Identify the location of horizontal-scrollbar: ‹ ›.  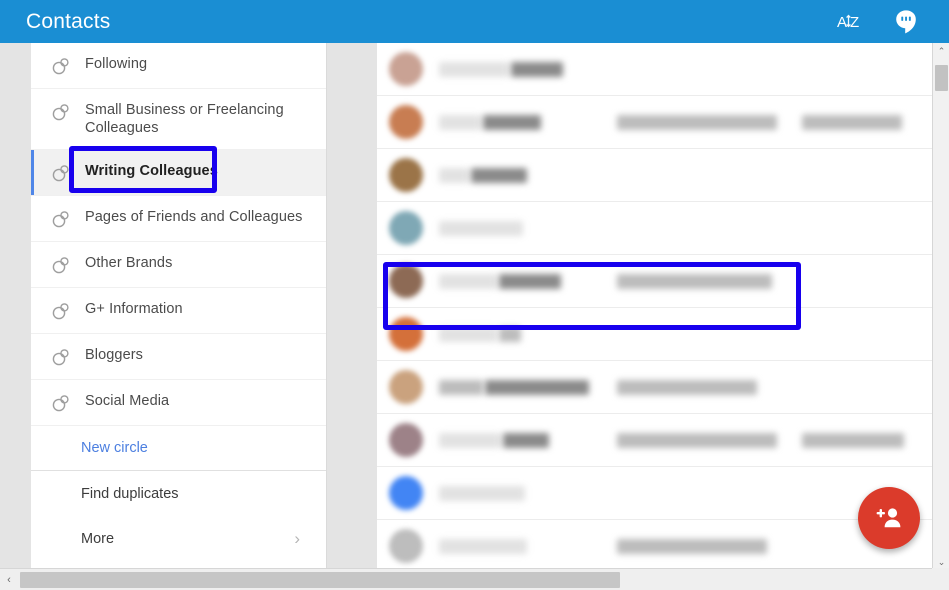
(474, 579).